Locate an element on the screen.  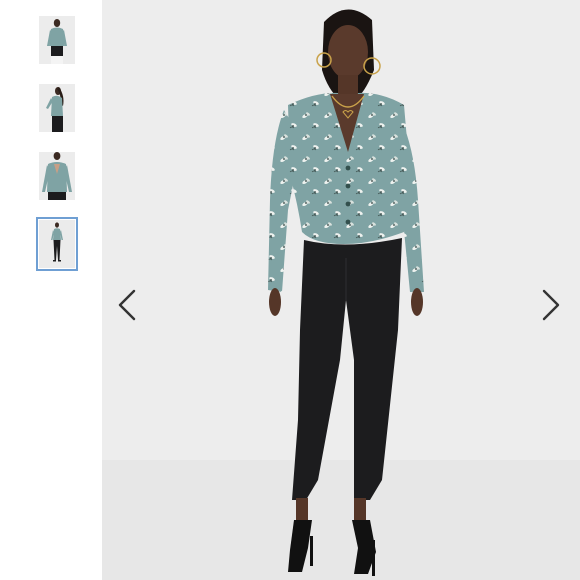
prev-image-button is located at coordinates (128, 305).